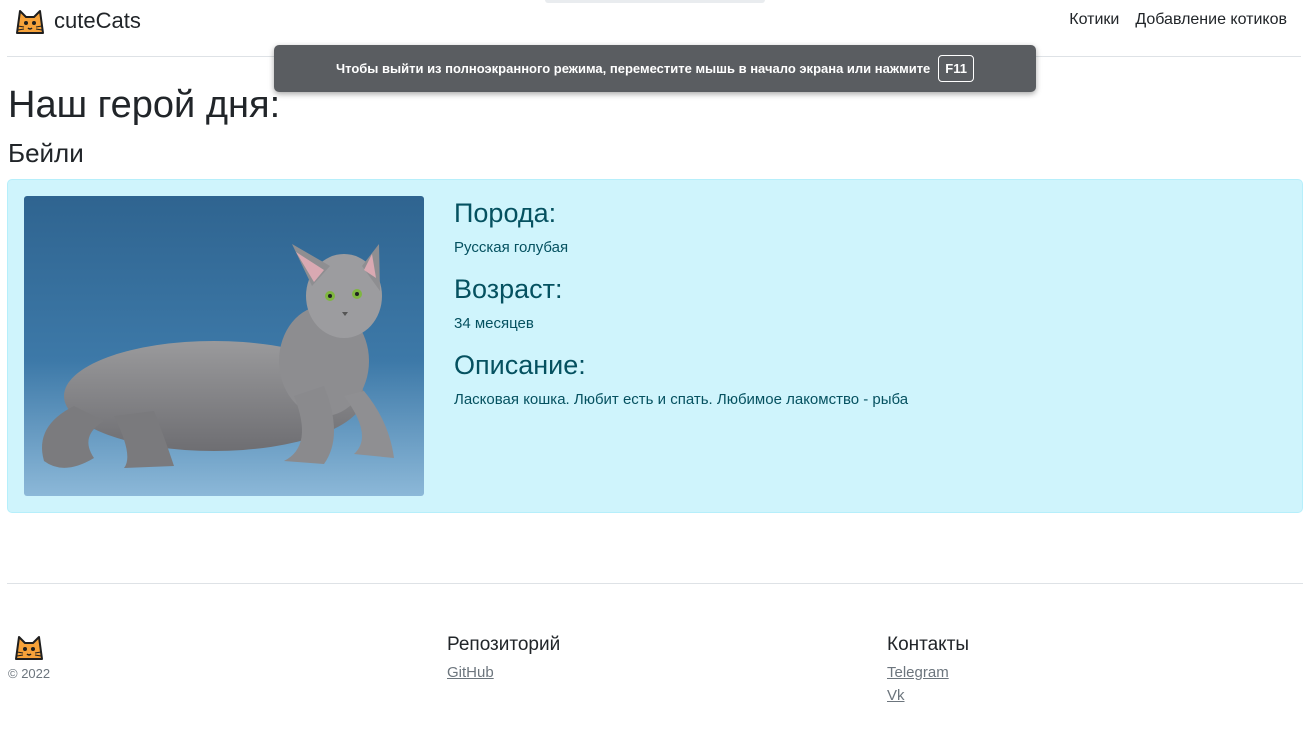  What do you see at coordinates (494, 323) in the screenshot?
I see `age-value: 34 месяцев` at bounding box center [494, 323].